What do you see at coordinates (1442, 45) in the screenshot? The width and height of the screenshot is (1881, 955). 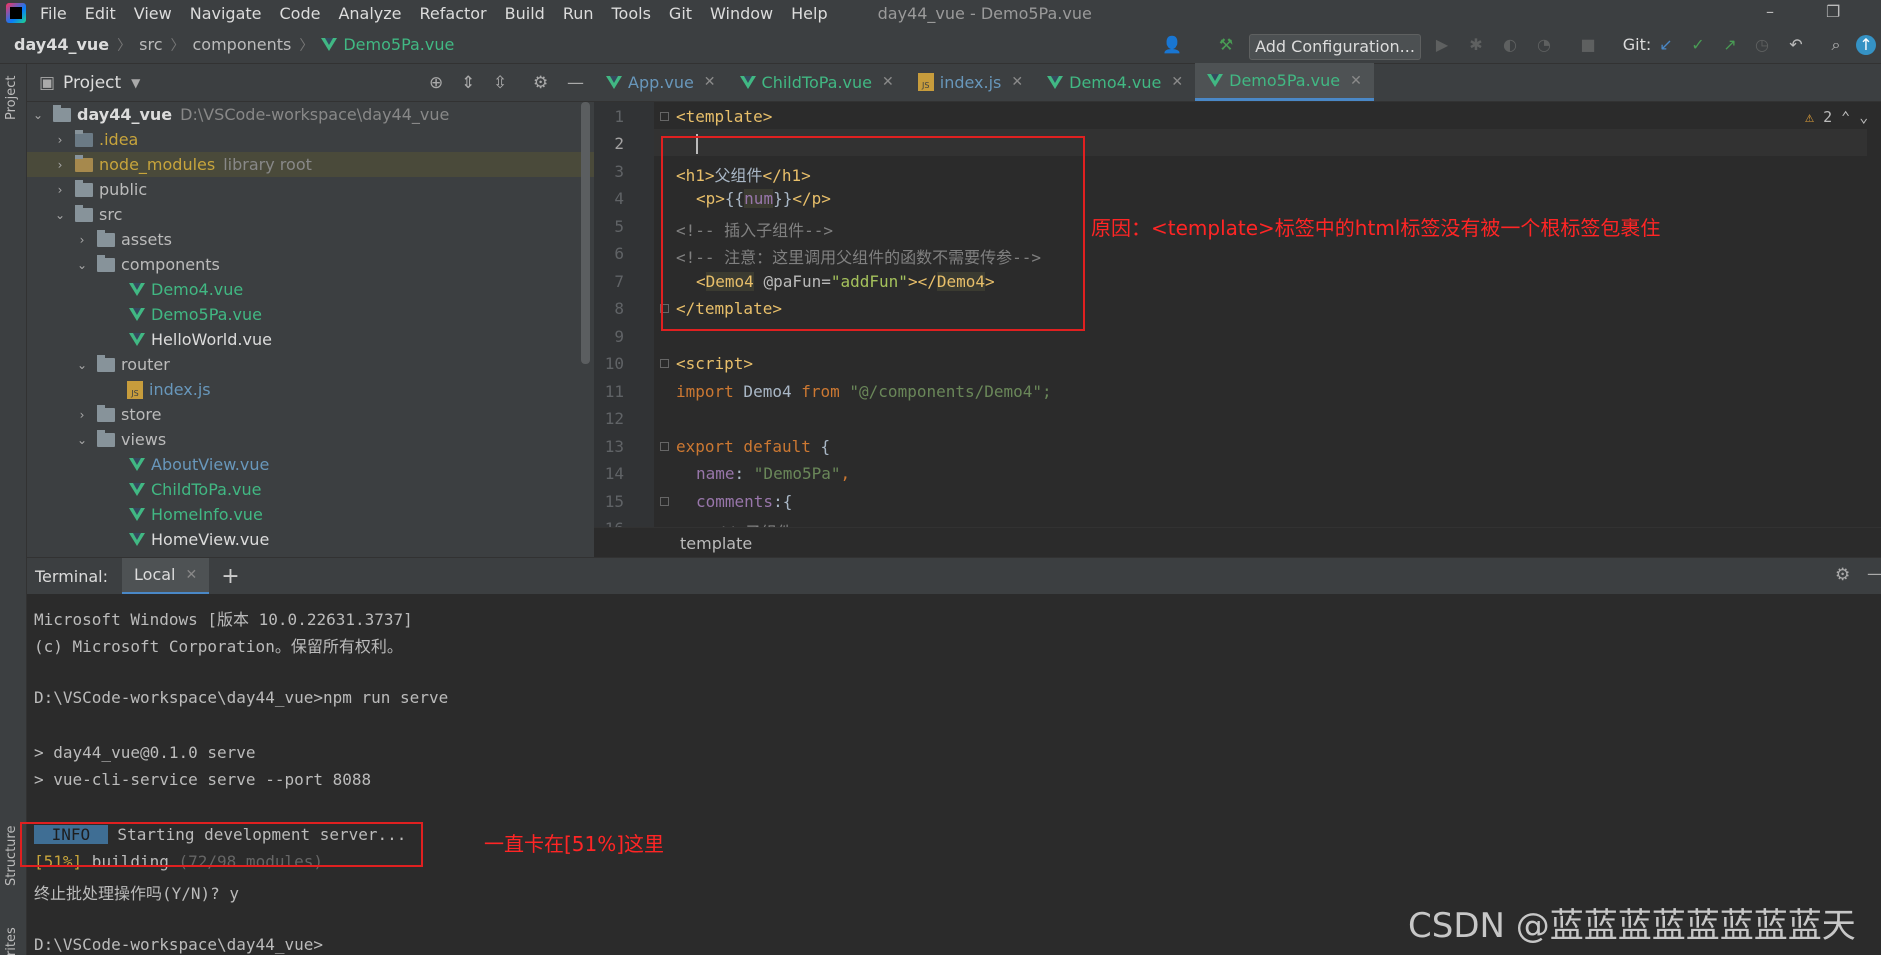 I see `run-icon: ▶` at bounding box center [1442, 45].